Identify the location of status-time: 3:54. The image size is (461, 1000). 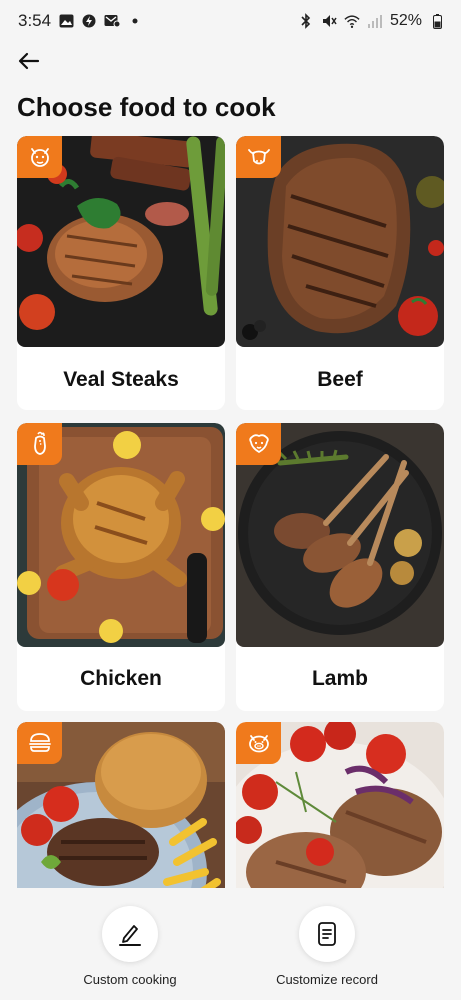
(35, 20).